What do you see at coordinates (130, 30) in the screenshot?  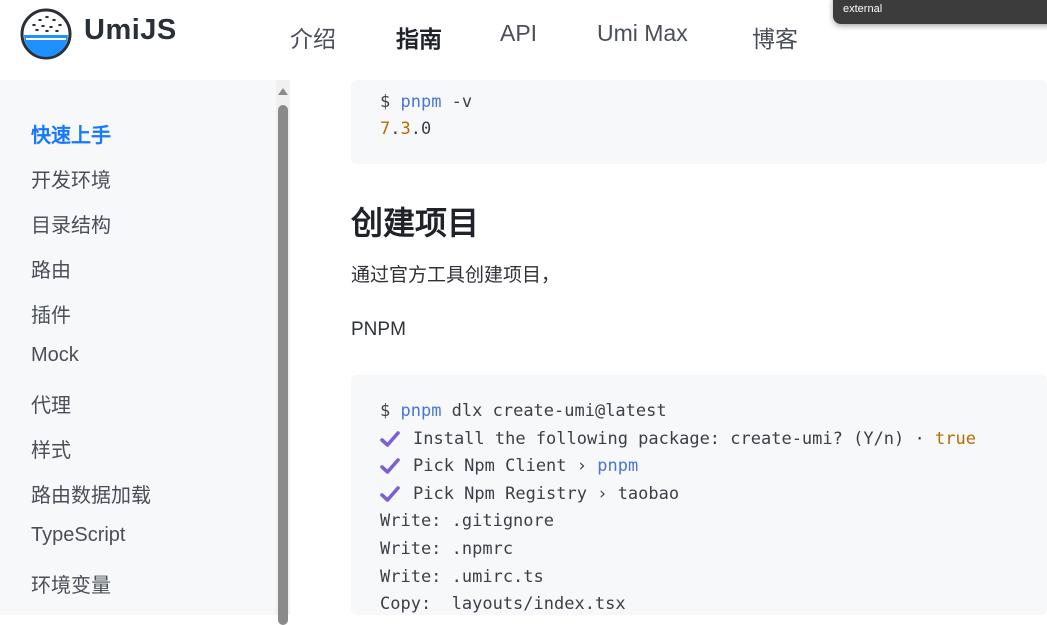 I see `brand-name: UmiJS` at bounding box center [130, 30].